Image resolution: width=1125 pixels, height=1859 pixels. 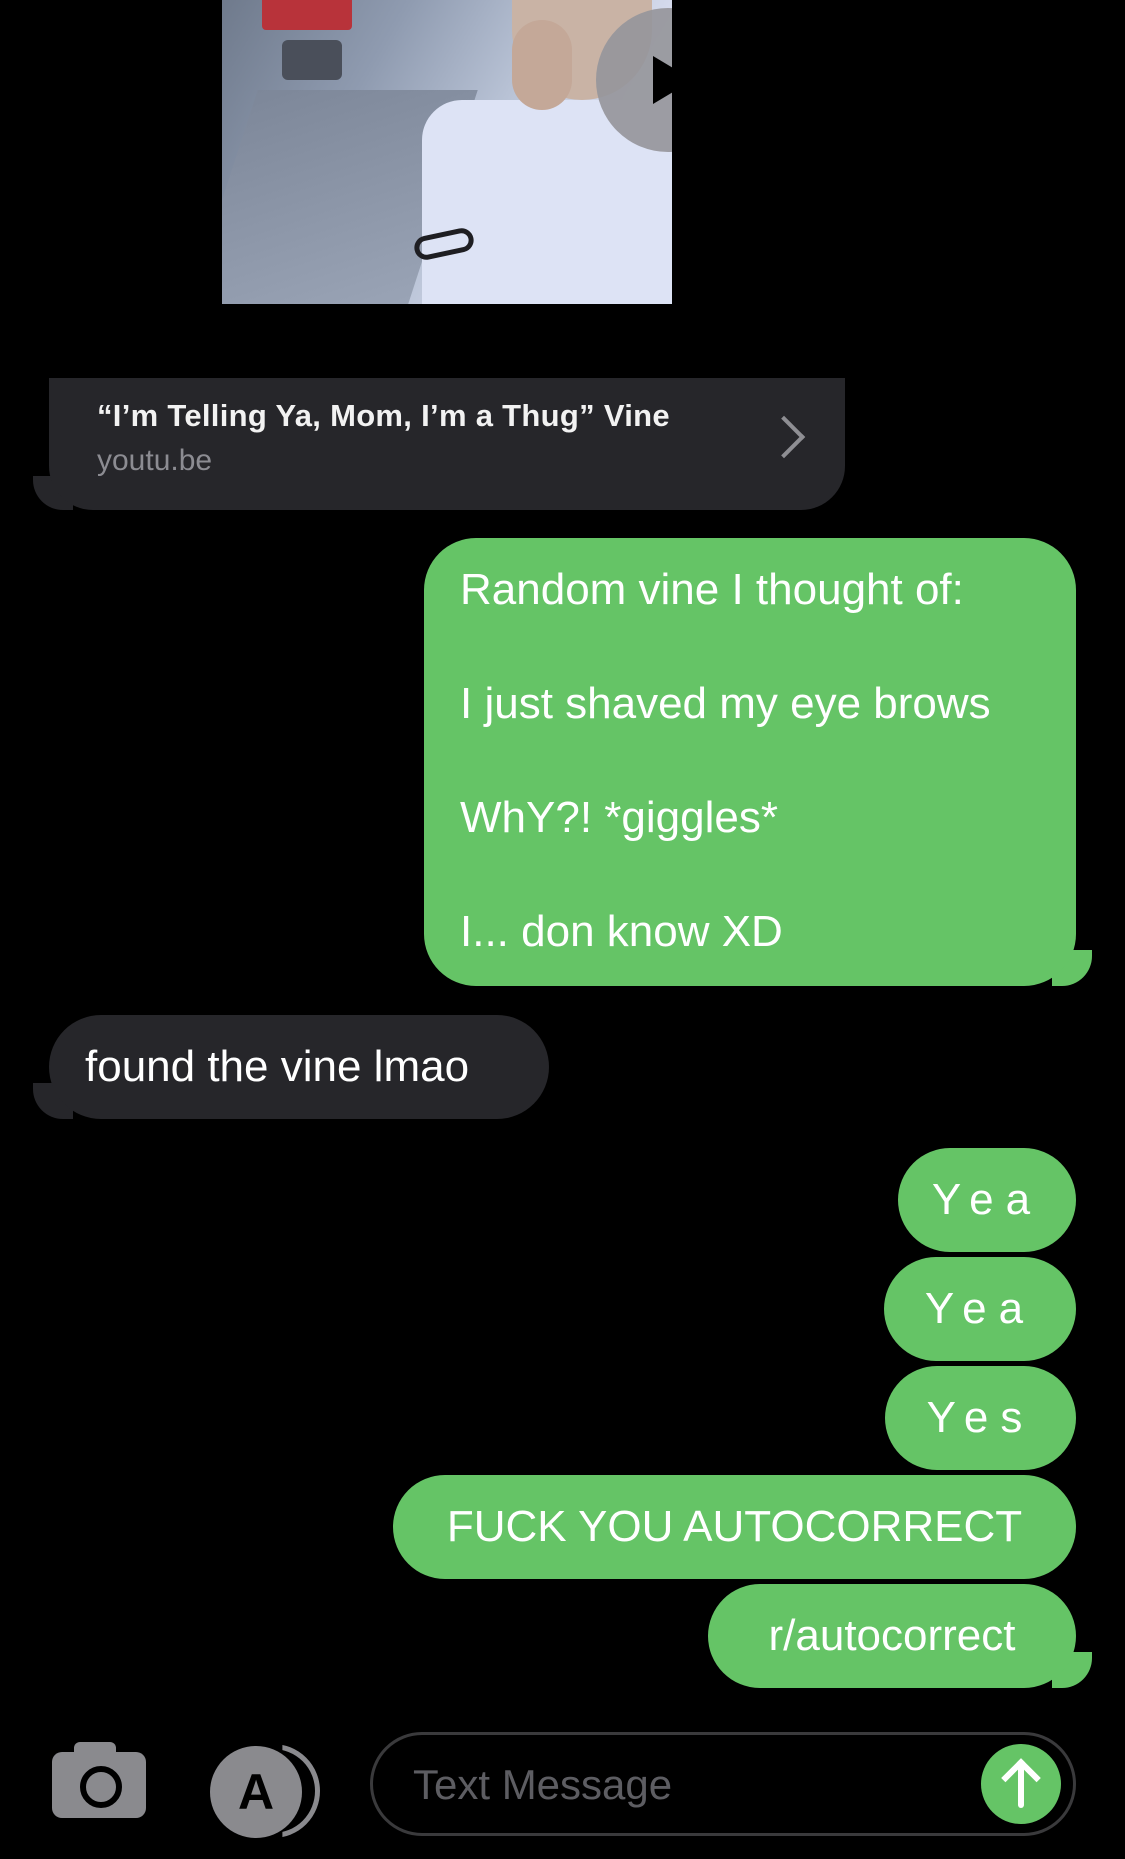 I want to click on message-bubble-received: found the vine lmao, so click(x=299, y=1067).